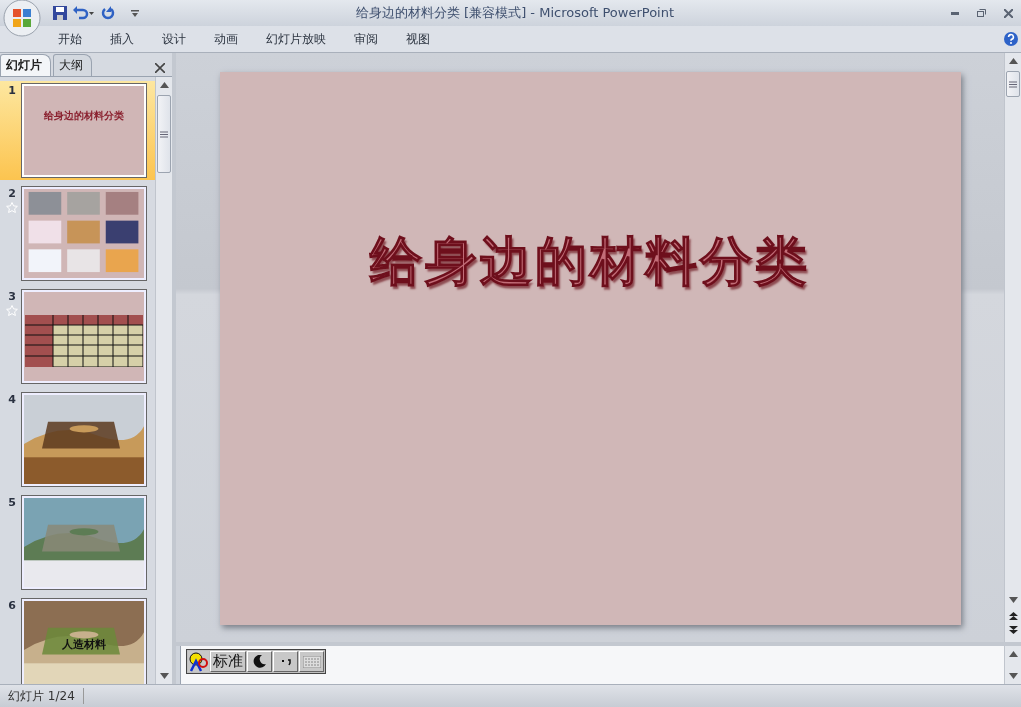  What do you see at coordinates (25, 65) in the screenshot?
I see `panel-tab: 幻灯片` at bounding box center [25, 65].